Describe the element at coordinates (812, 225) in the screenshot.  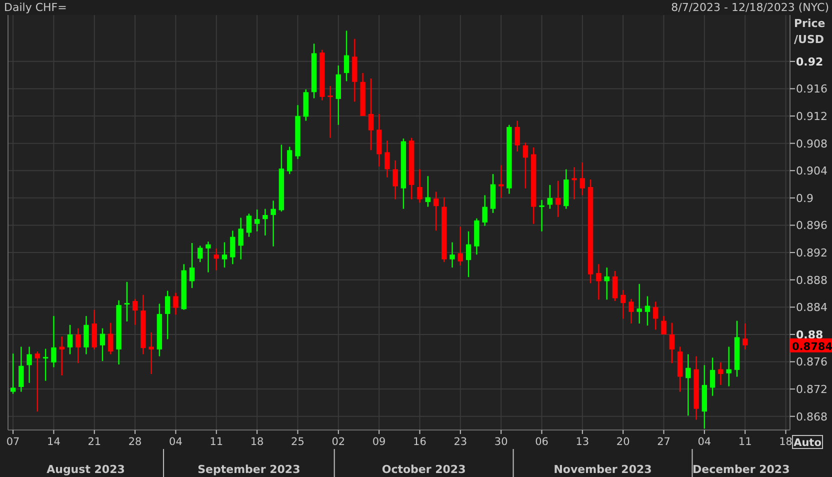
I see `axis-tick-label: 0.896` at that location.